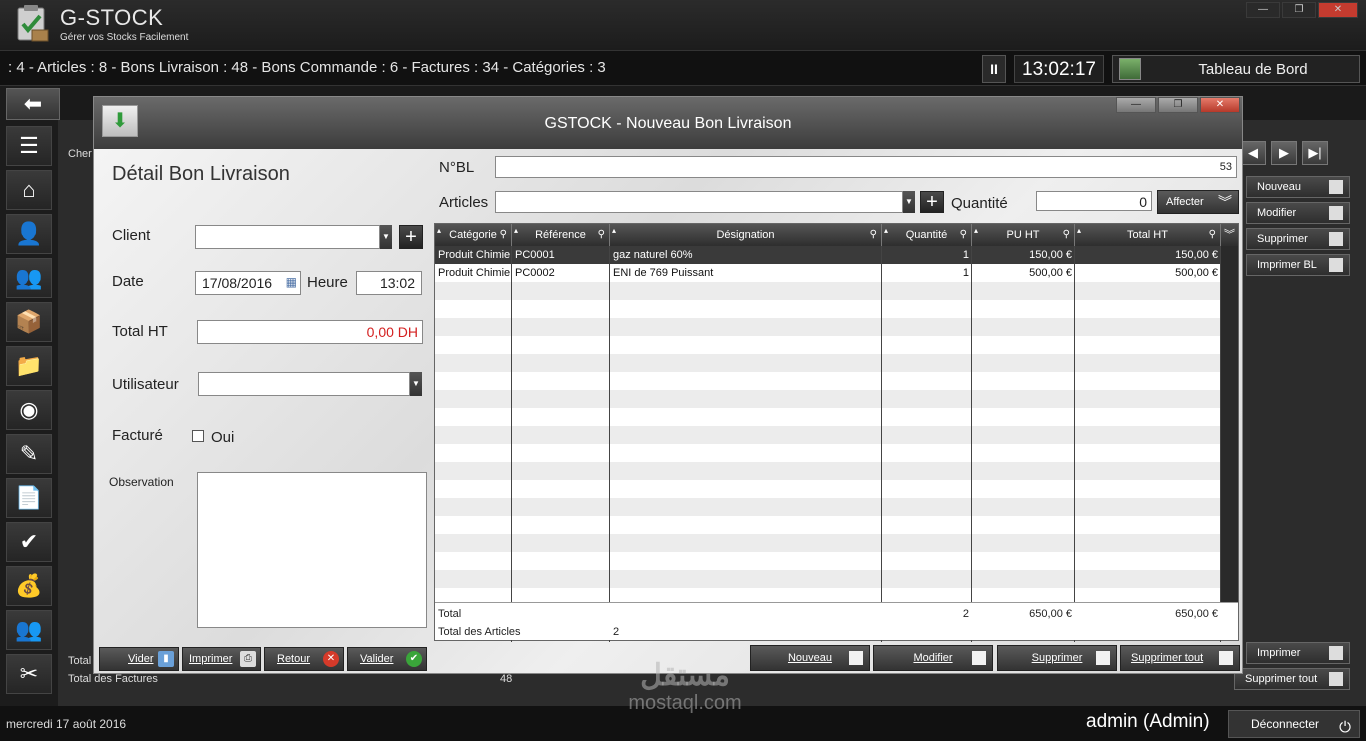 This screenshot has height=741, width=1366. What do you see at coordinates (1198, 202) in the screenshot?
I see `affecter-button: Affecter ︾` at bounding box center [1198, 202].